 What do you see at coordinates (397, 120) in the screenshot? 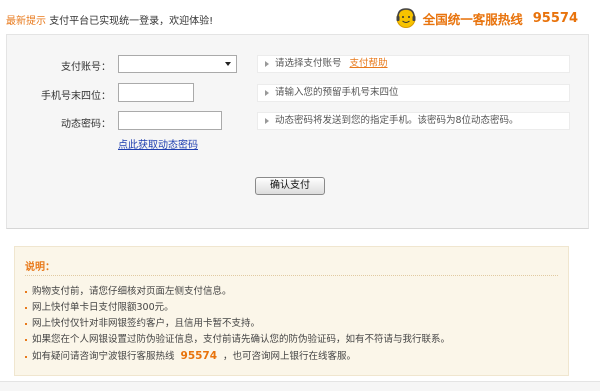
I see `code-hint-text: 动态密码将发送到您的指定手机。该密码为8位动态密码。` at bounding box center [397, 120].